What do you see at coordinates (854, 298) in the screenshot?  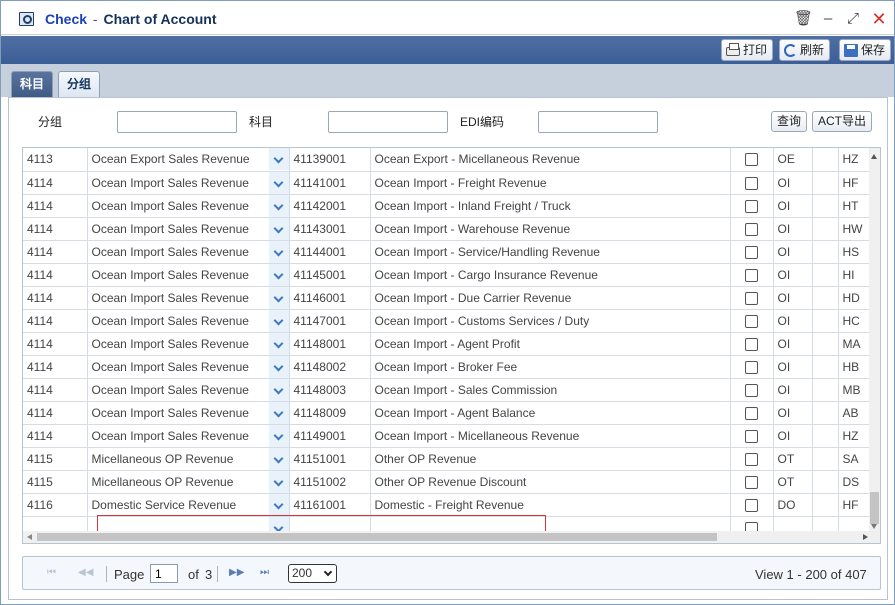 I see `edi-code-cell: HD` at bounding box center [854, 298].